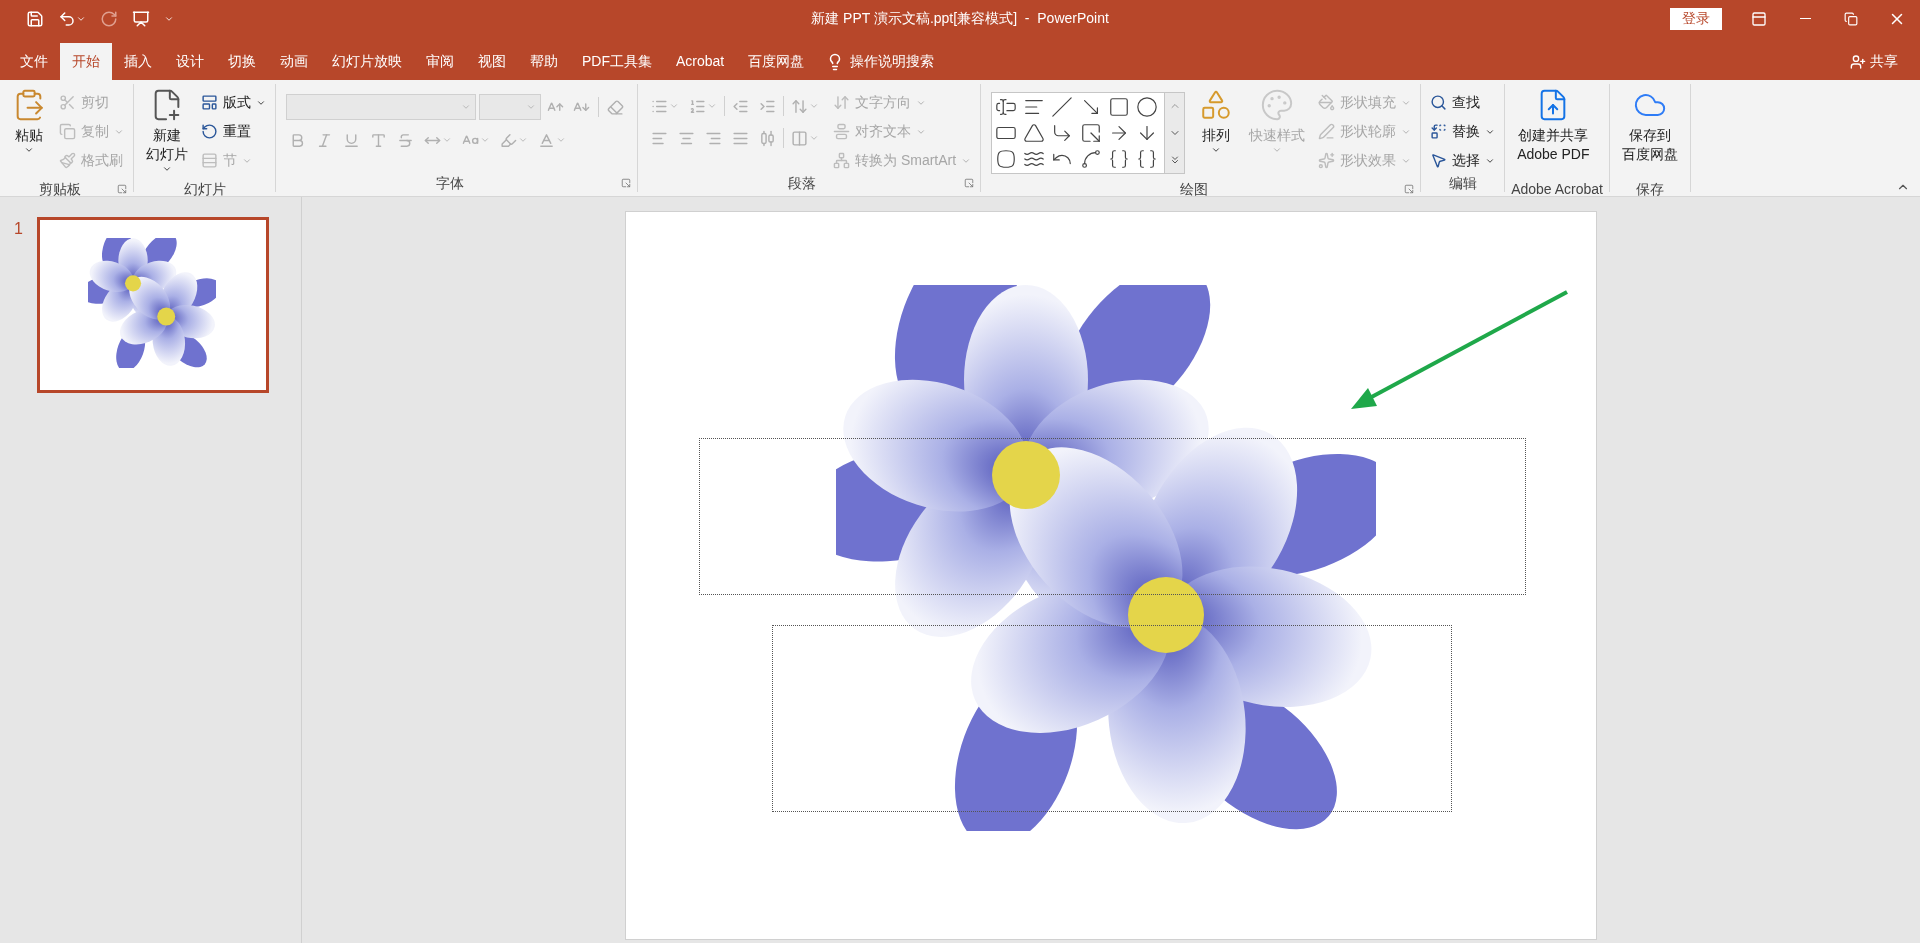 The height and width of the screenshot is (943, 1920). Describe the element at coordinates (841, 160) in the screenshot. I see `smartart-icon` at that location.